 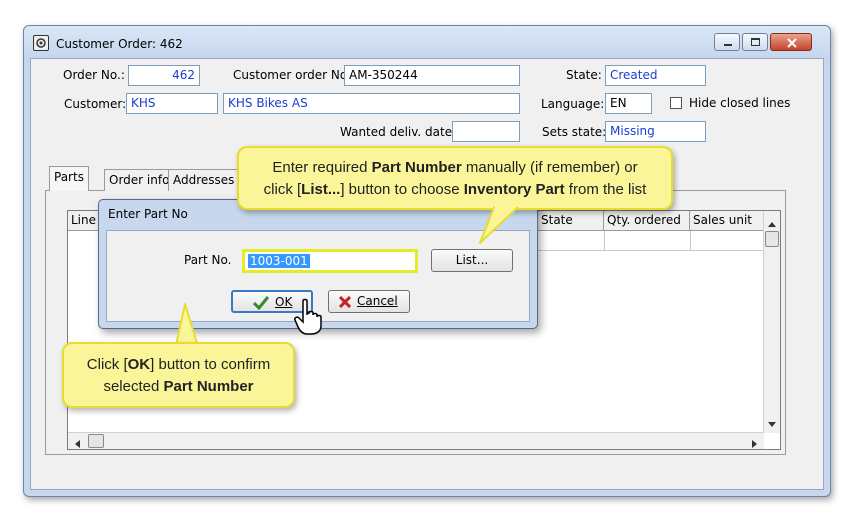 I want to click on language-label: Language:, so click(x=573, y=104).